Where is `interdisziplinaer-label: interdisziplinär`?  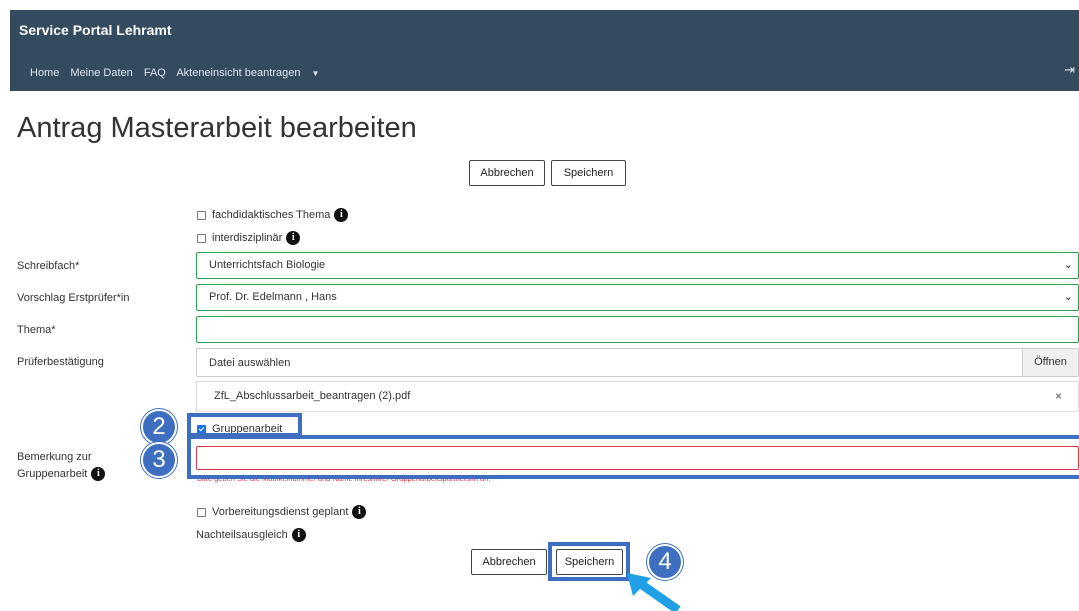
interdisziplinaer-label: interdisziplinär is located at coordinates (247, 238).